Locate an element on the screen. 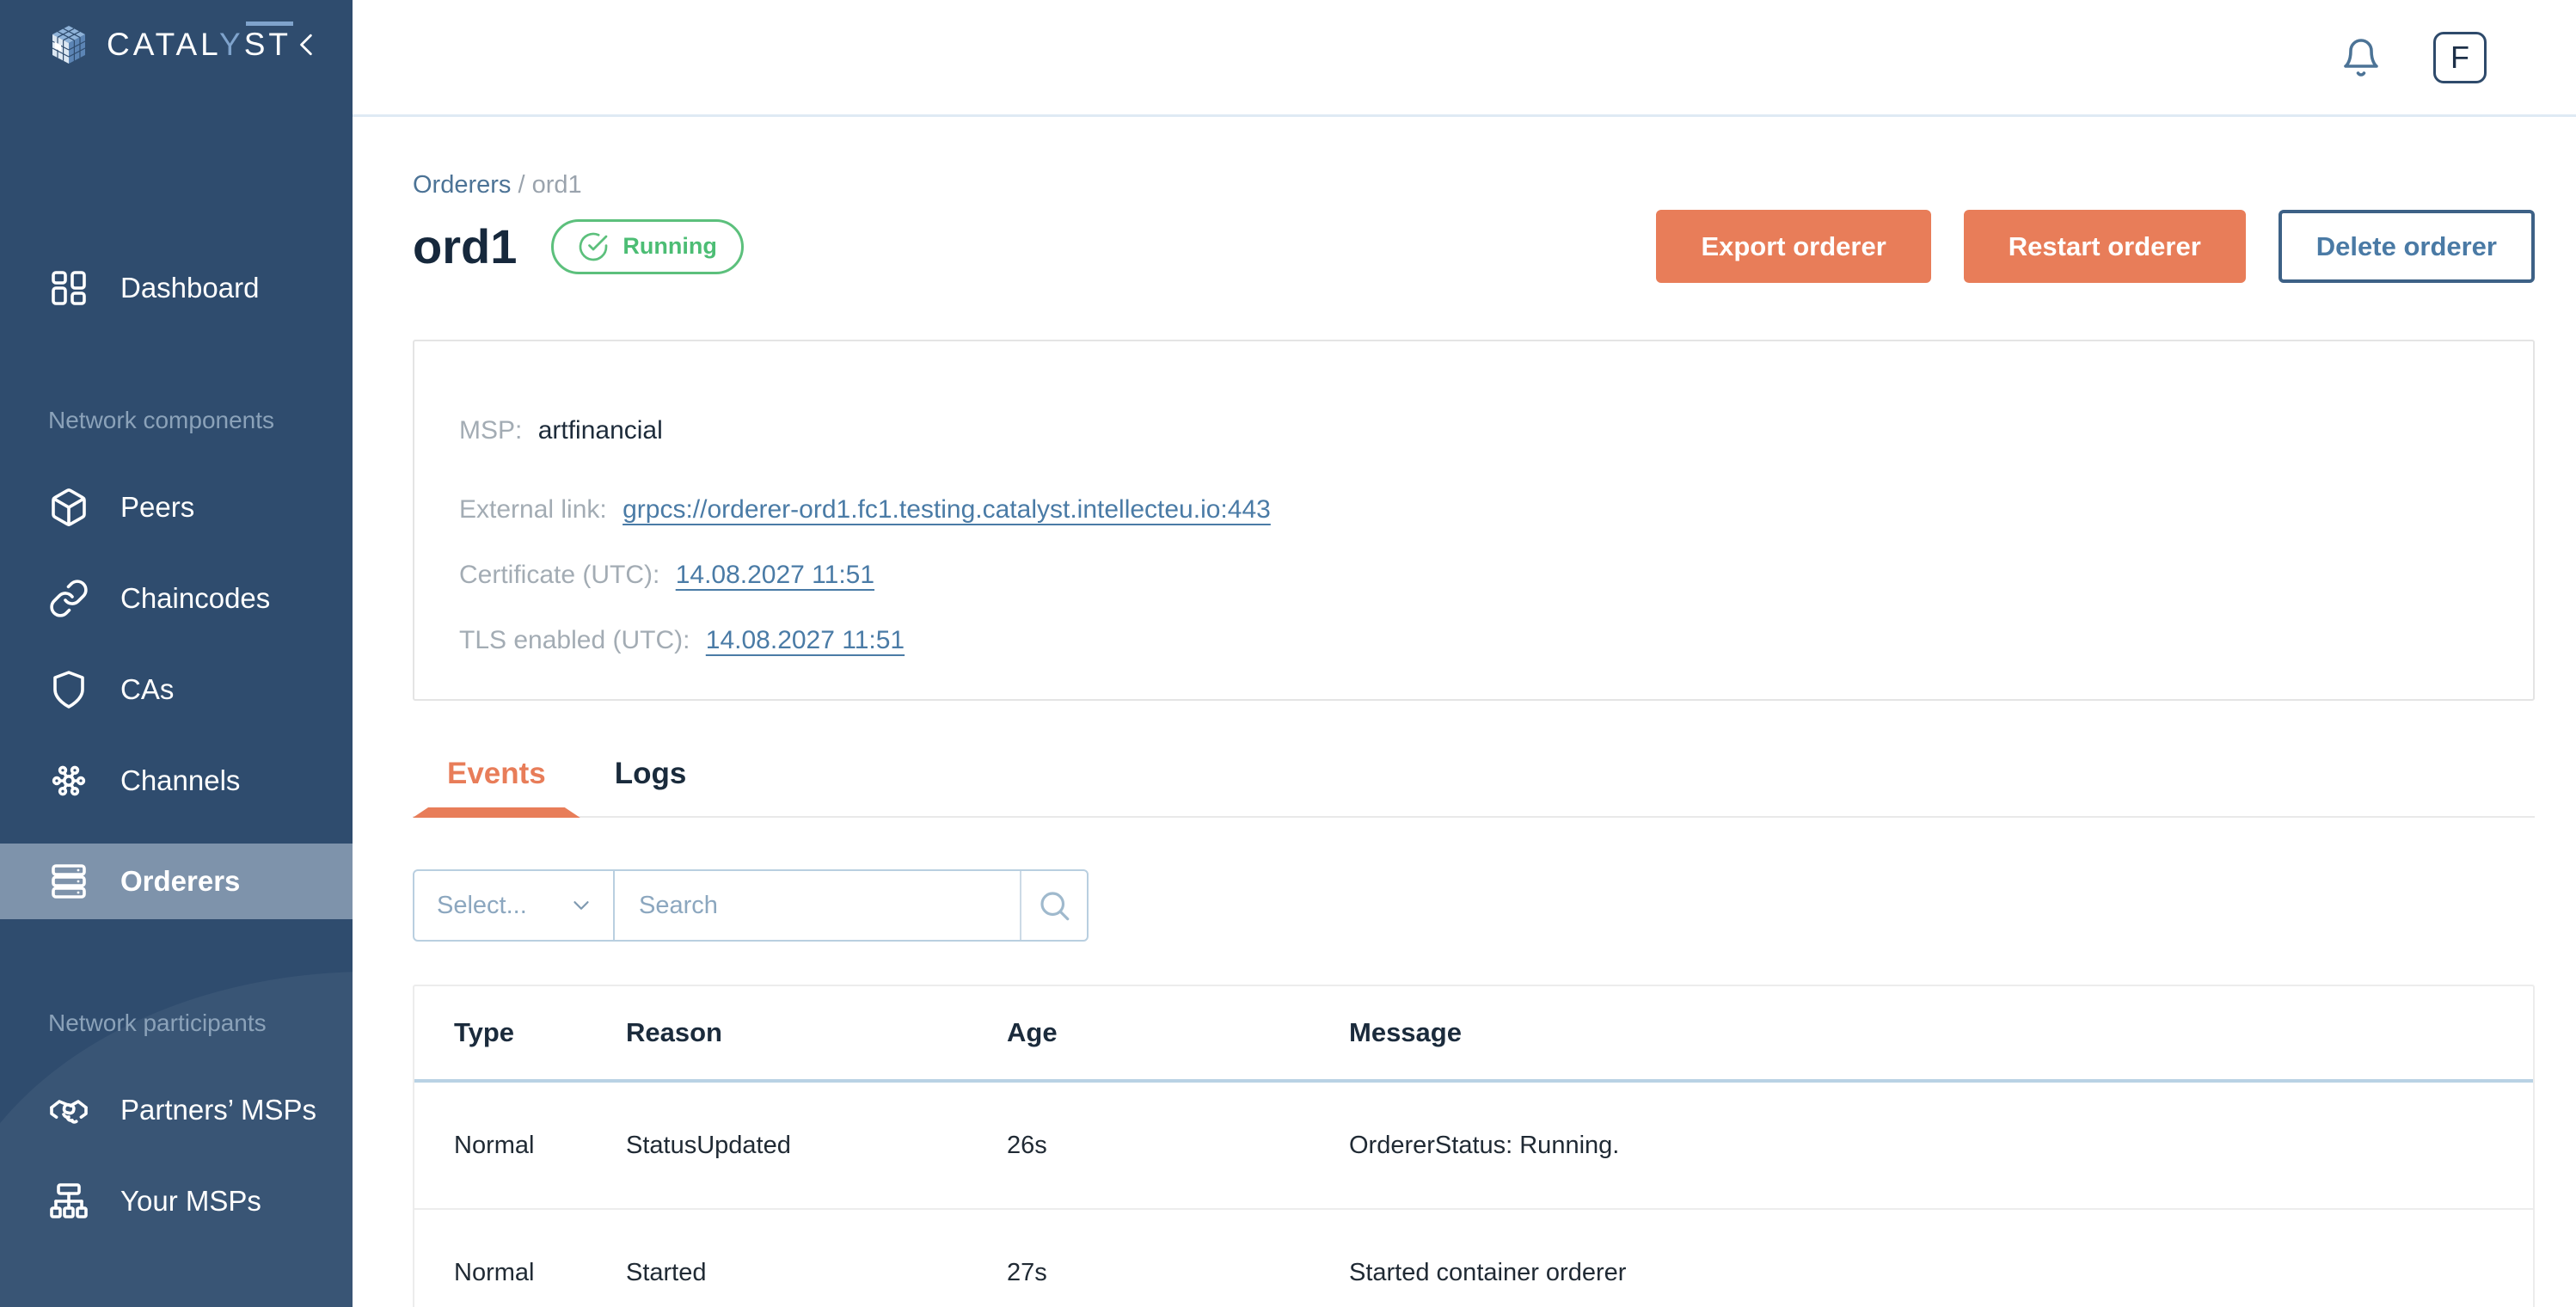 This screenshot has height=1307, width=2576. servers-icon is located at coordinates (68, 882).